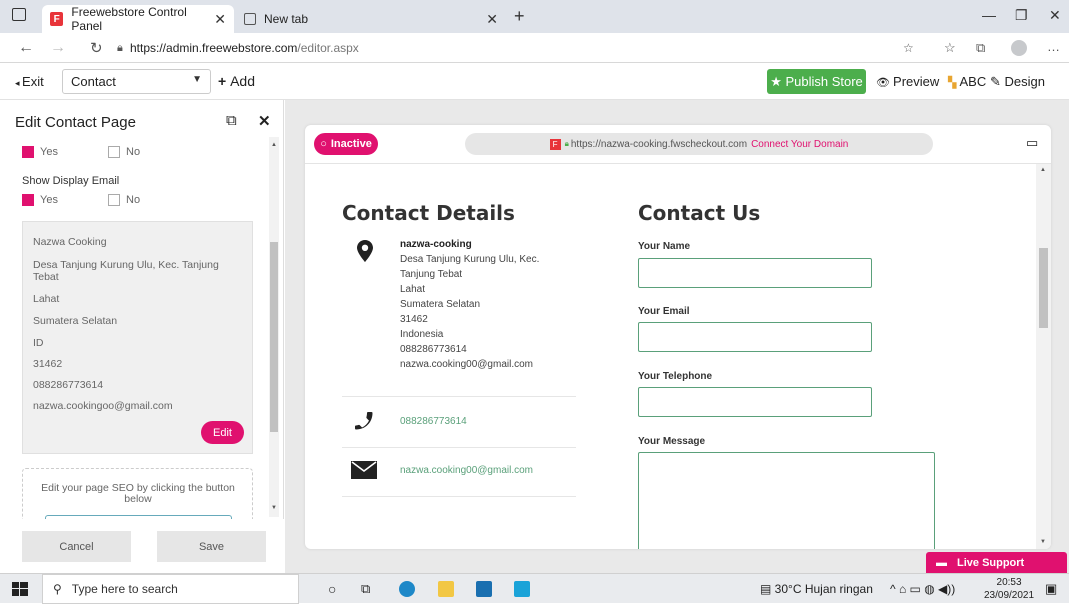 Image resolution: width=1069 pixels, height=604 pixels. Describe the element at coordinates (114, 200) in the screenshot. I see `checkbox-icon` at that location.